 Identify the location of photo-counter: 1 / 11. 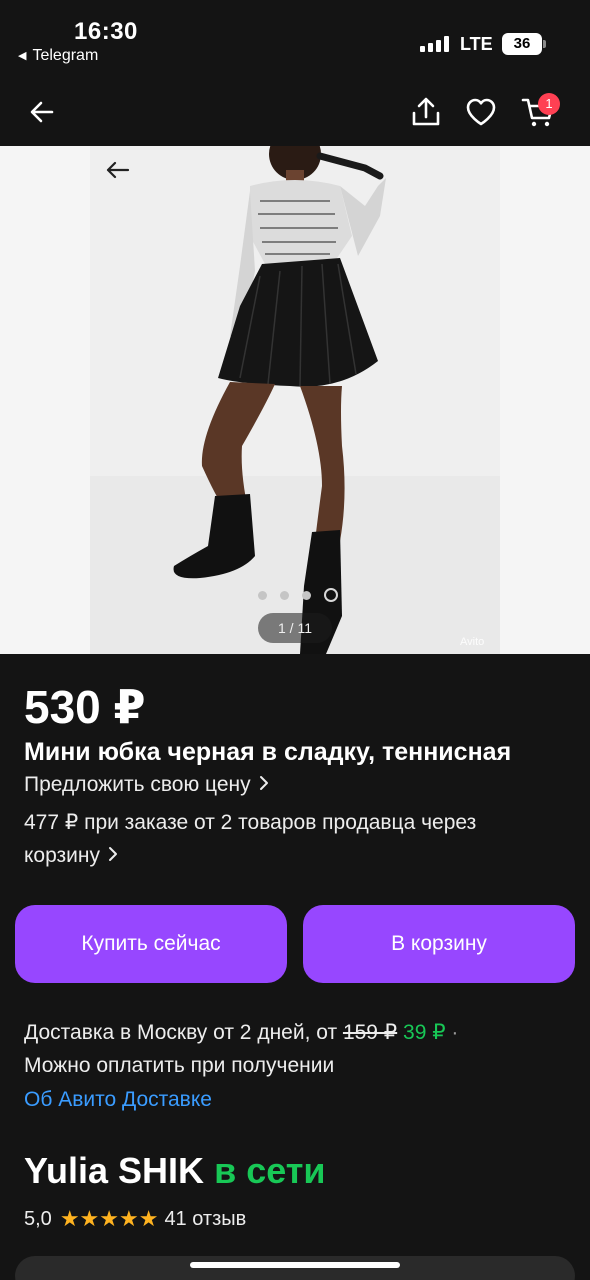
(295, 628).